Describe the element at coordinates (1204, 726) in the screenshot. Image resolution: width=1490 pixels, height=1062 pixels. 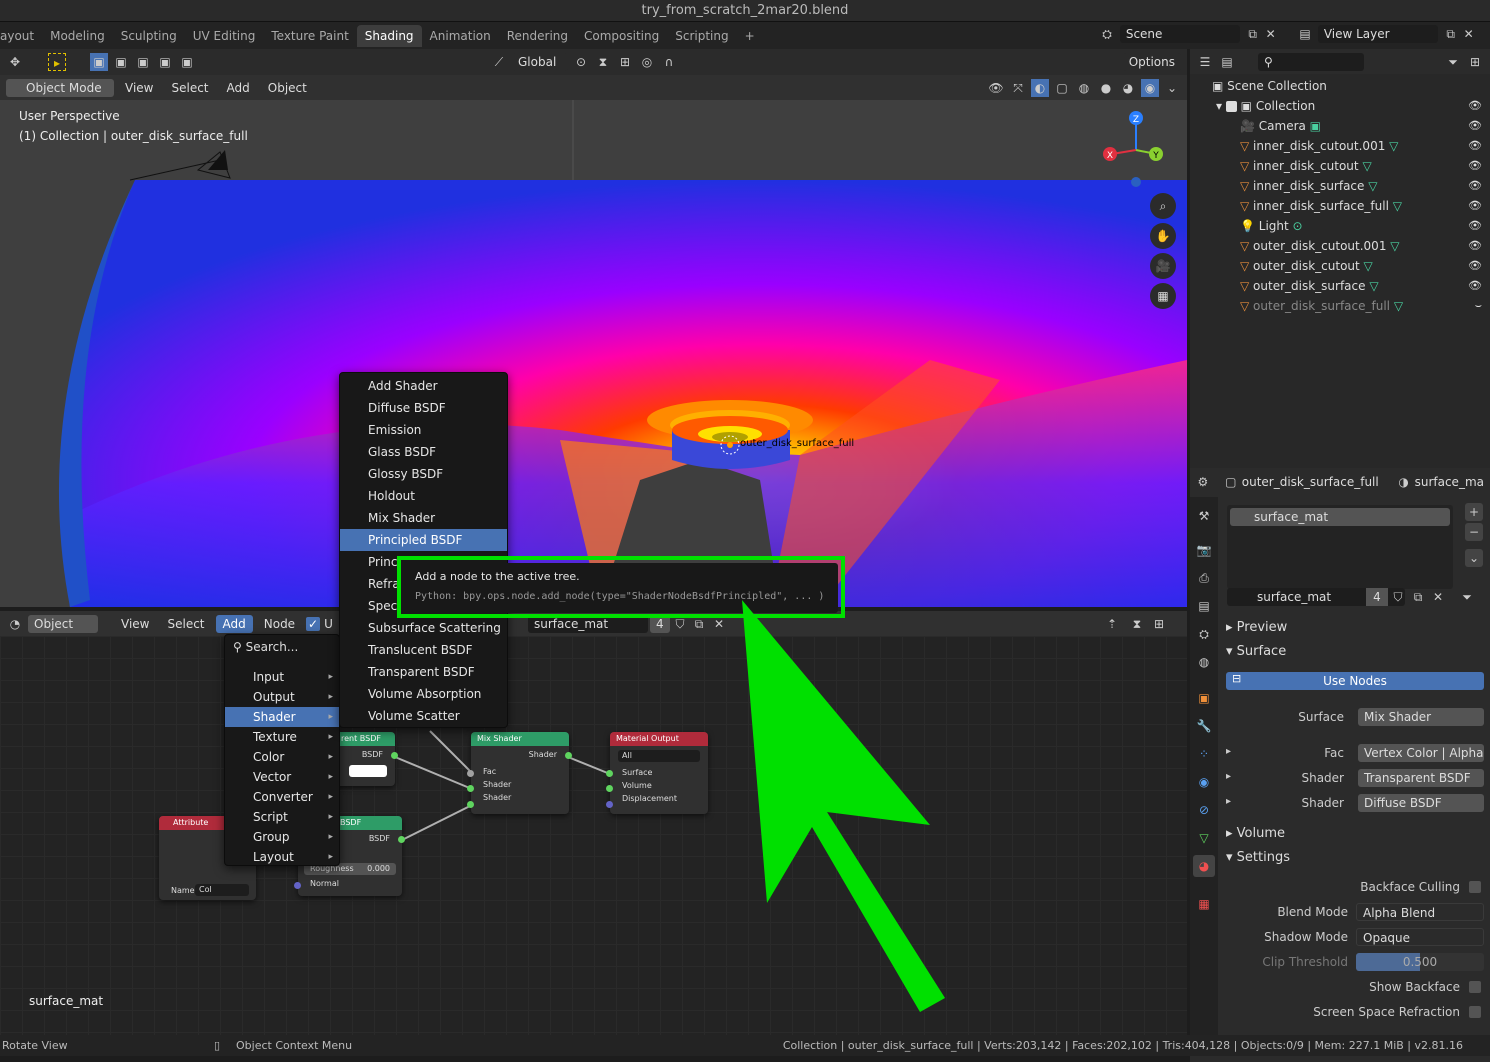
I see `modifier-tab-icon: 🔧` at that location.